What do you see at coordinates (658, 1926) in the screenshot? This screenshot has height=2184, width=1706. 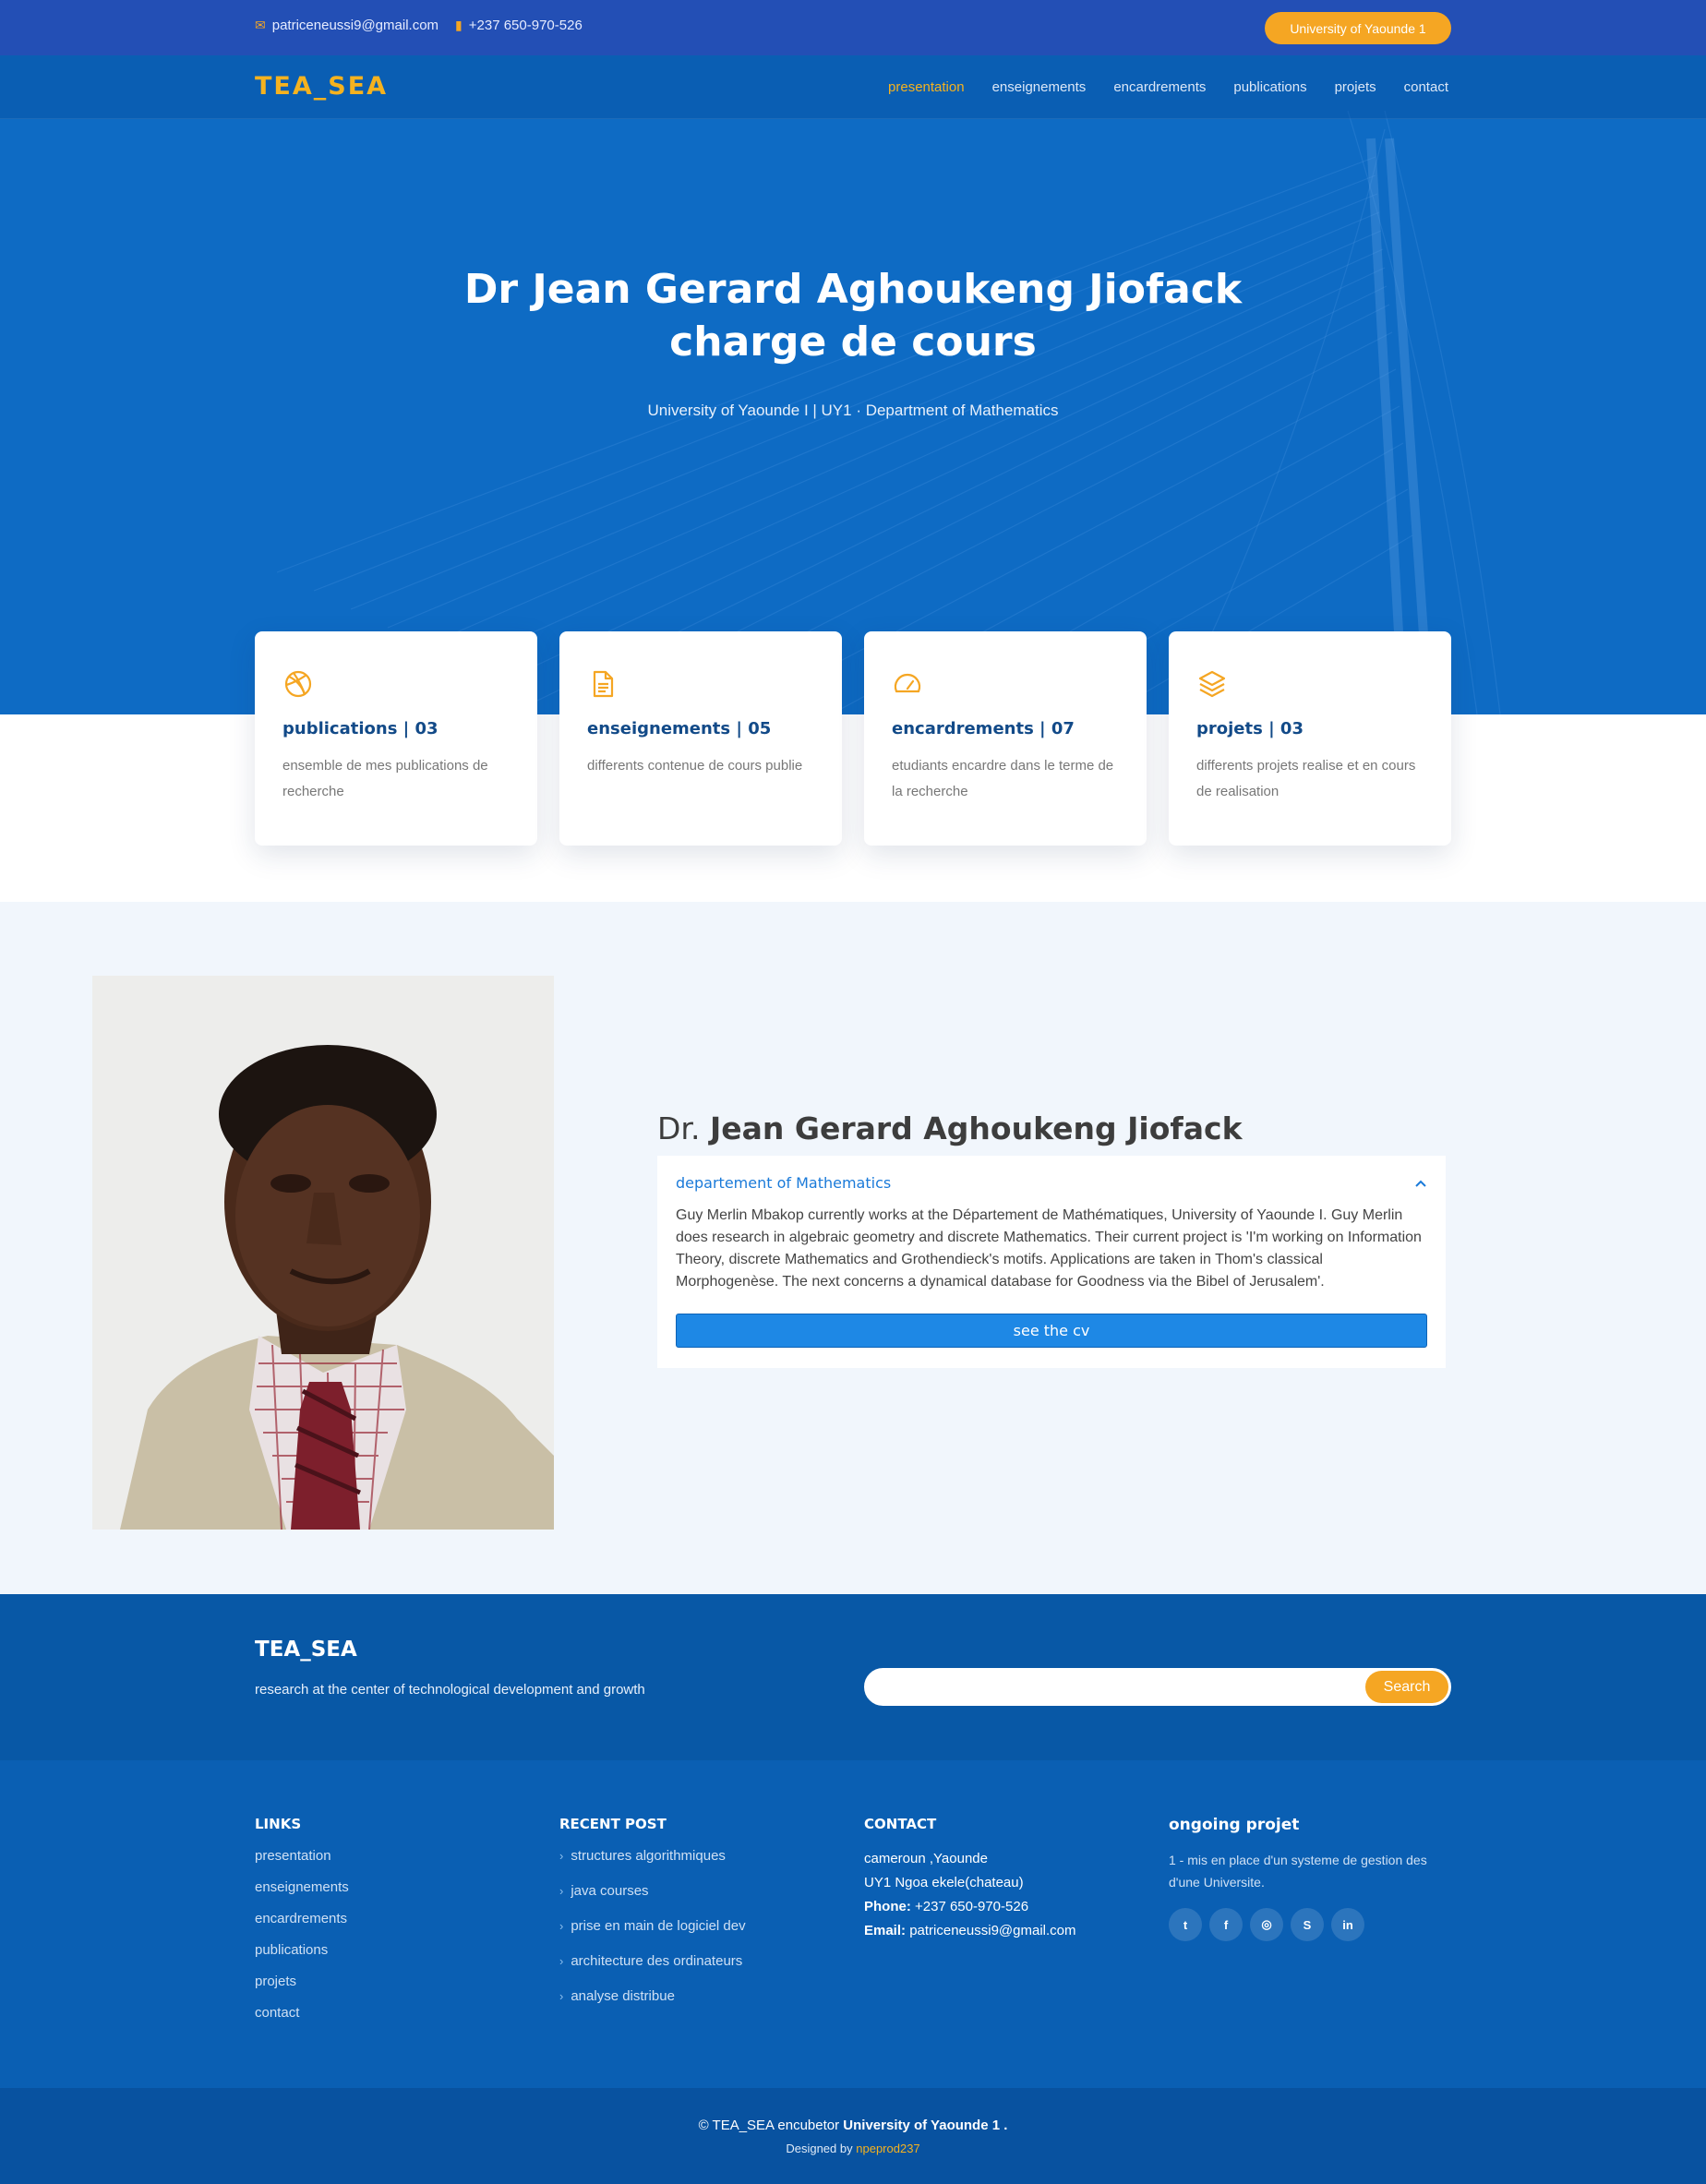 I see `recent-post-label: prise en main de logiciel dev` at bounding box center [658, 1926].